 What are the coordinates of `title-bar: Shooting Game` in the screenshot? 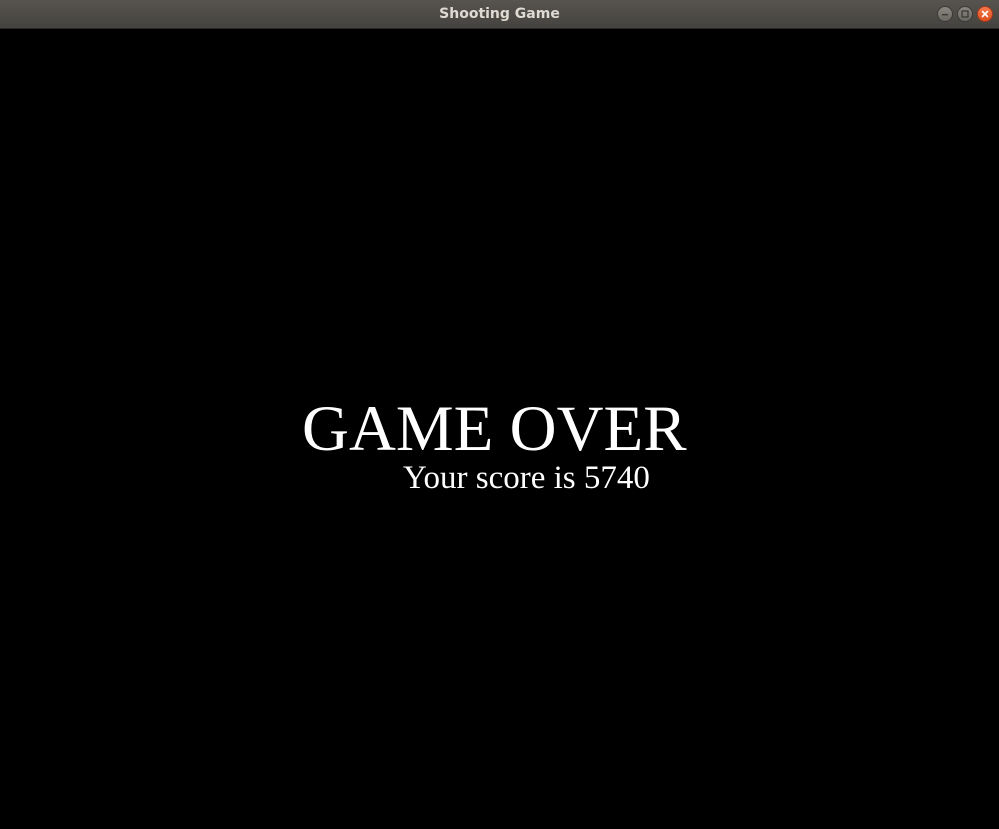 It's located at (499, 14).